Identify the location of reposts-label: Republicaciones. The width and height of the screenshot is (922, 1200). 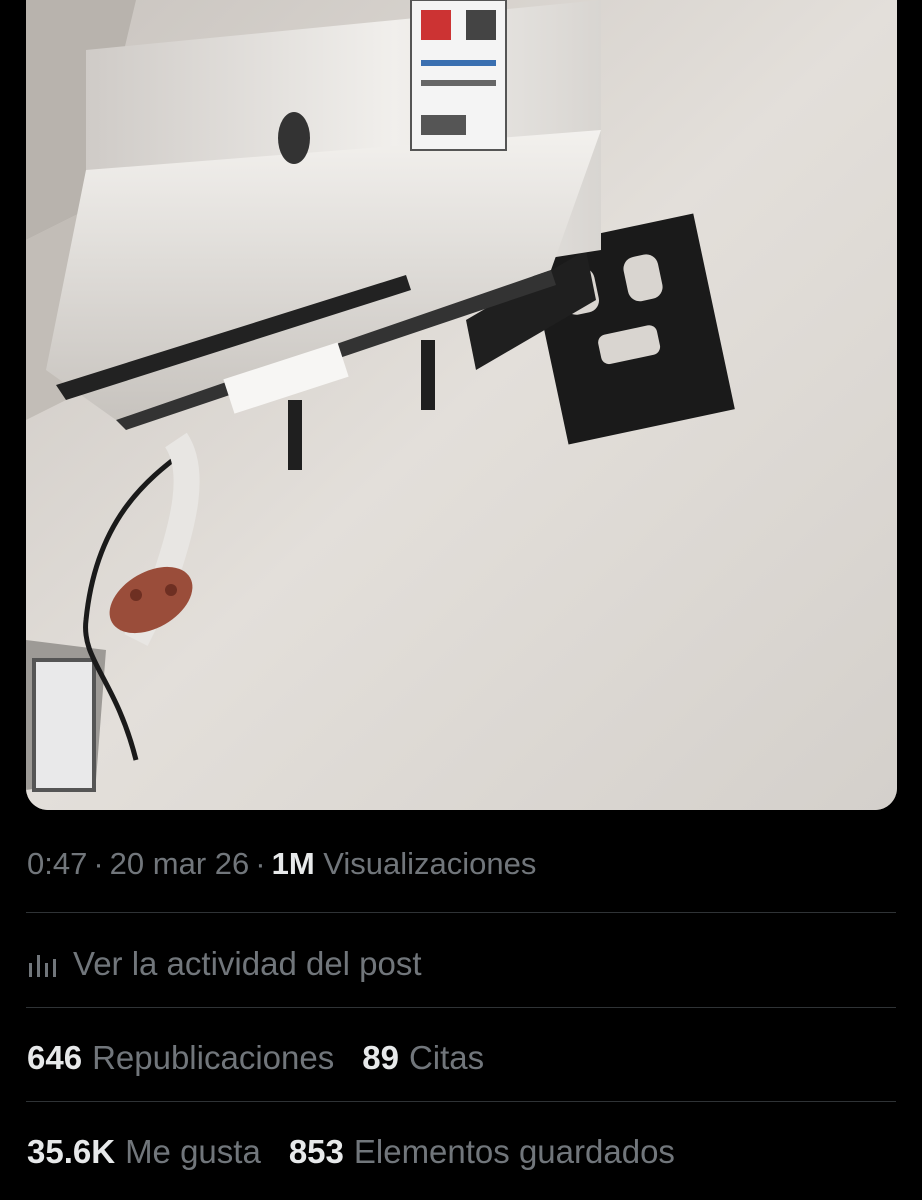
(213, 1057).